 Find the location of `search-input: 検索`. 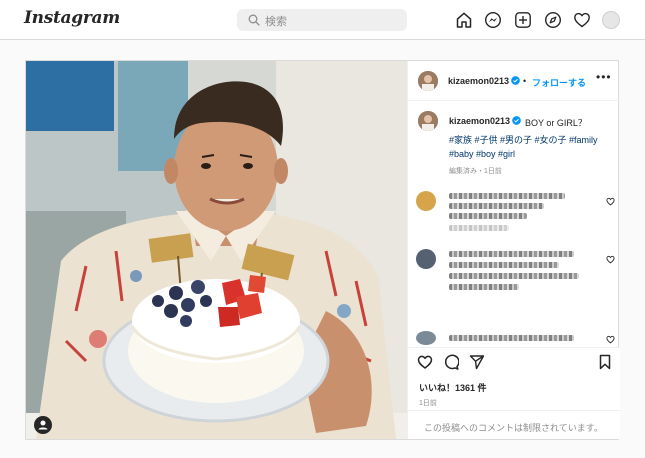

search-input: 検索 is located at coordinates (322, 20).